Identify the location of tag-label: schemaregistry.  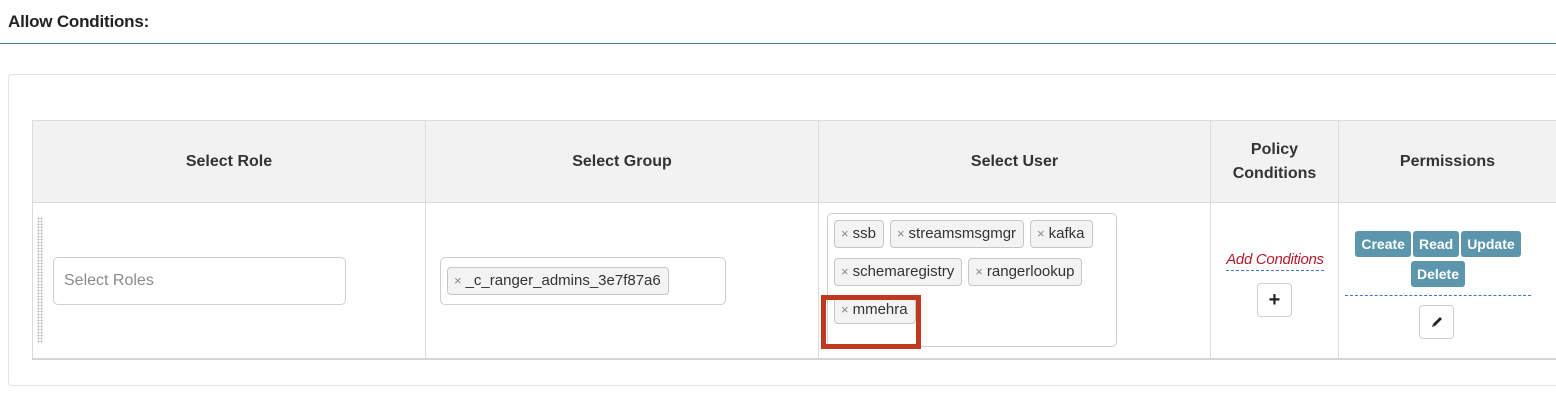
(903, 271).